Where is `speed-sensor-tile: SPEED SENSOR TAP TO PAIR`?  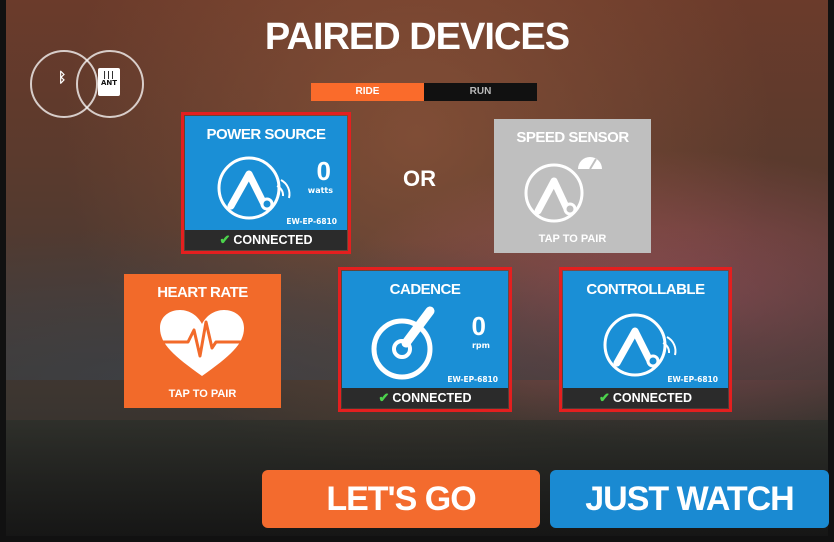 speed-sensor-tile: SPEED SENSOR TAP TO PAIR is located at coordinates (572, 186).